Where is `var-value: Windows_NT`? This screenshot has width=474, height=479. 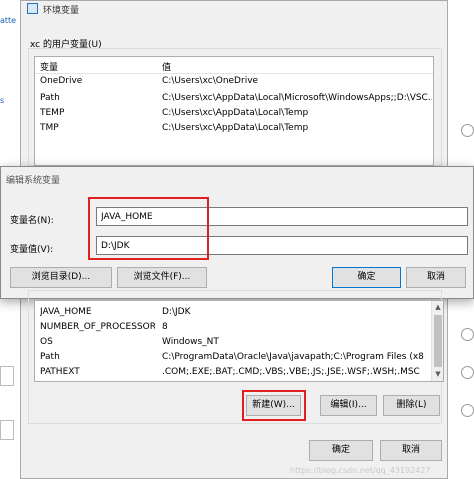 var-value: Windows_NT is located at coordinates (190, 342).